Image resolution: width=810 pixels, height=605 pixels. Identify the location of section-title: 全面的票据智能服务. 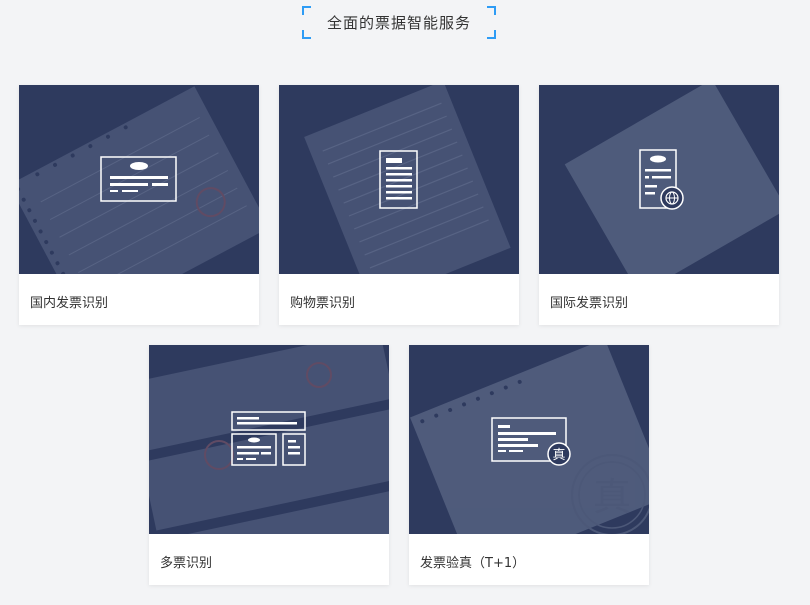
(399, 22).